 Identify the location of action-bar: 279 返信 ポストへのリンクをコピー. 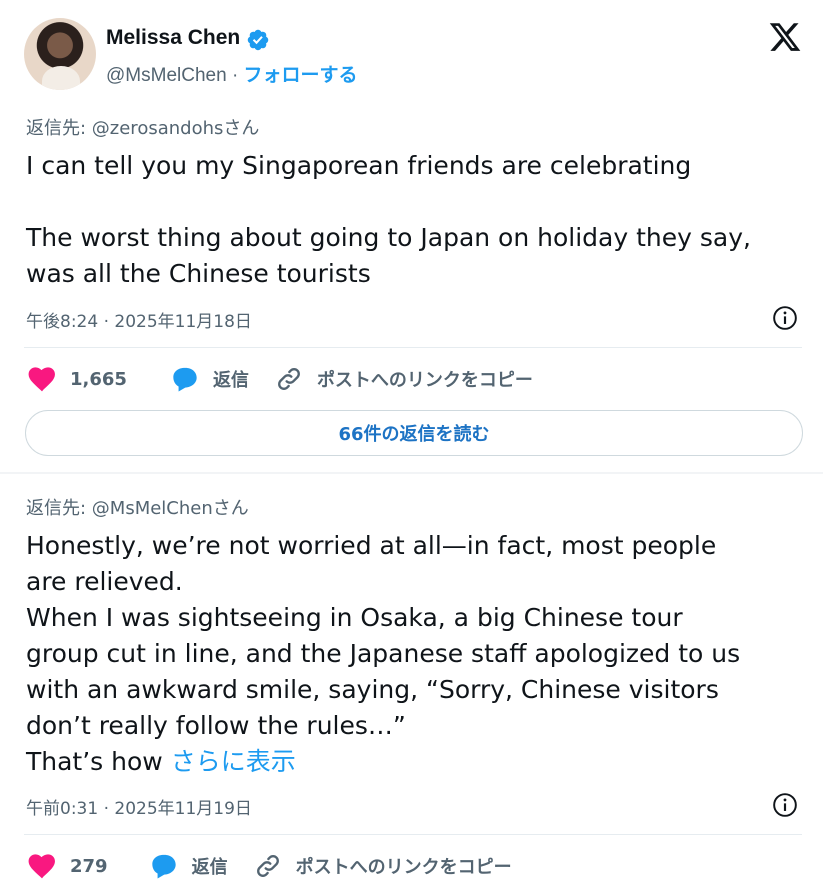
(283, 866).